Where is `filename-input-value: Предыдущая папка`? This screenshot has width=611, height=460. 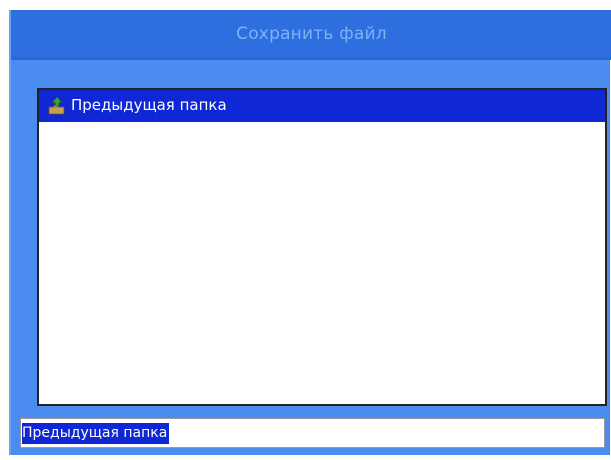
filename-input-value: Предыдущая папка is located at coordinates (96, 433).